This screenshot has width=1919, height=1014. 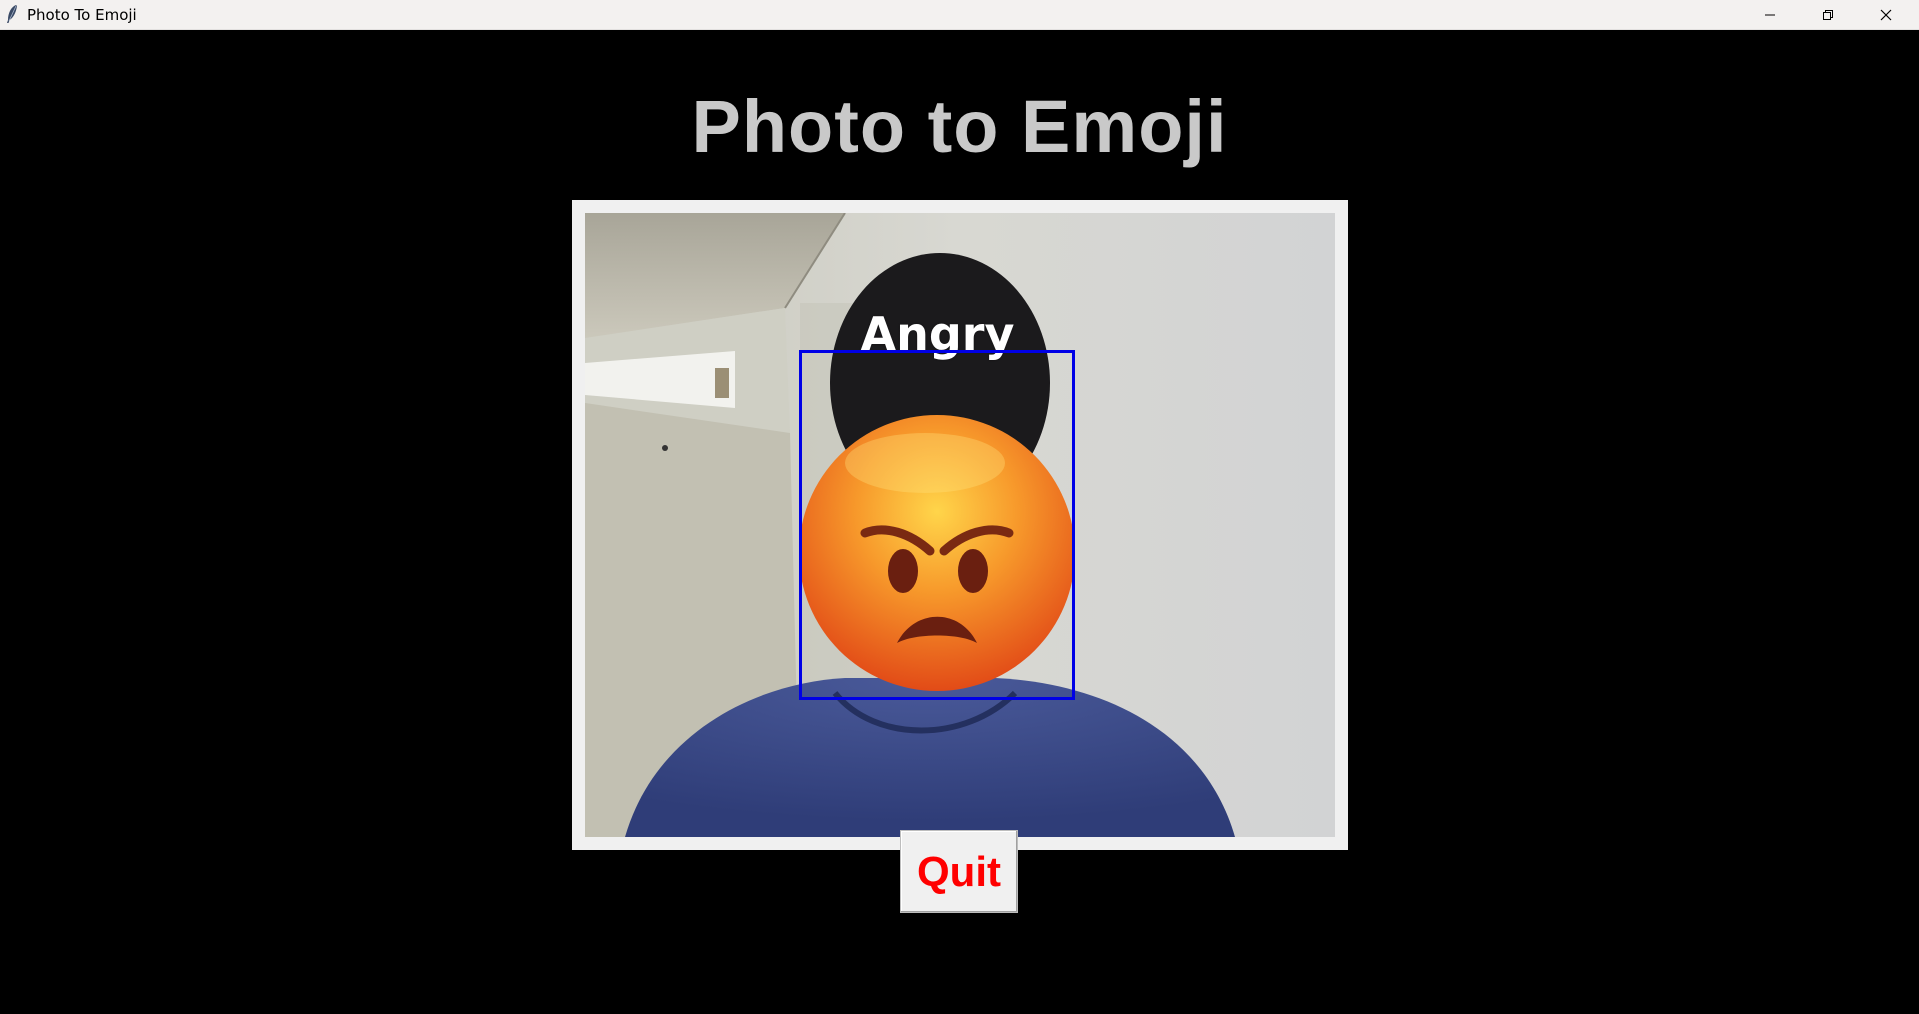 I want to click on window-titlebar: Photo To Emoji, so click(x=959, y=15).